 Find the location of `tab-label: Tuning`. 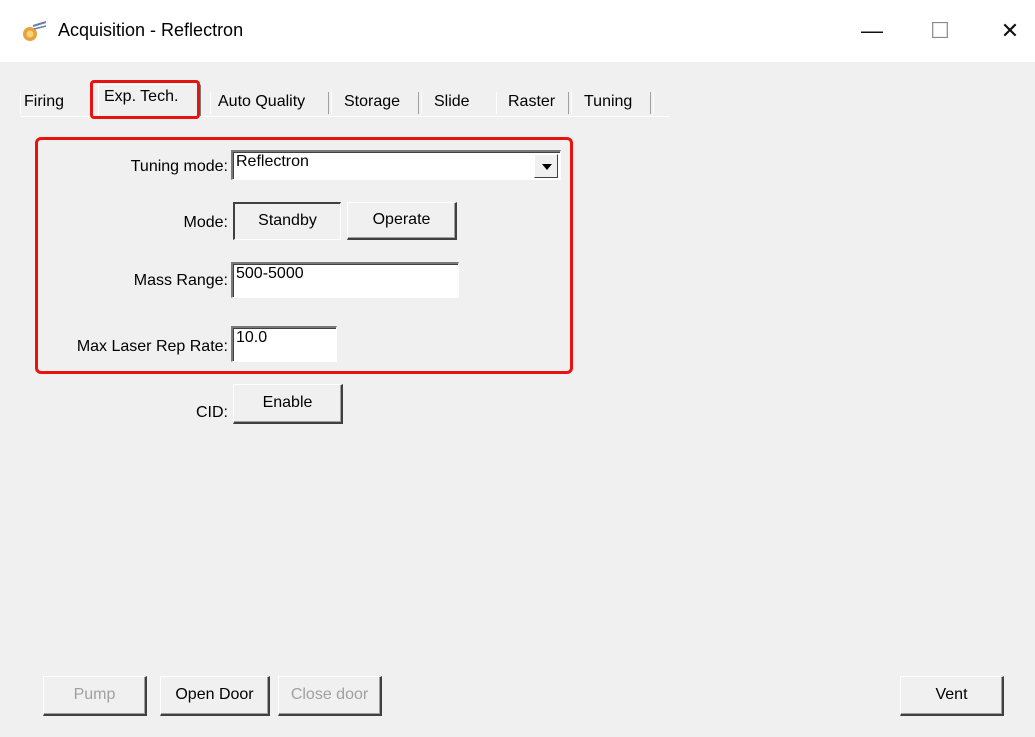

tab-label: Tuning is located at coordinates (608, 101).